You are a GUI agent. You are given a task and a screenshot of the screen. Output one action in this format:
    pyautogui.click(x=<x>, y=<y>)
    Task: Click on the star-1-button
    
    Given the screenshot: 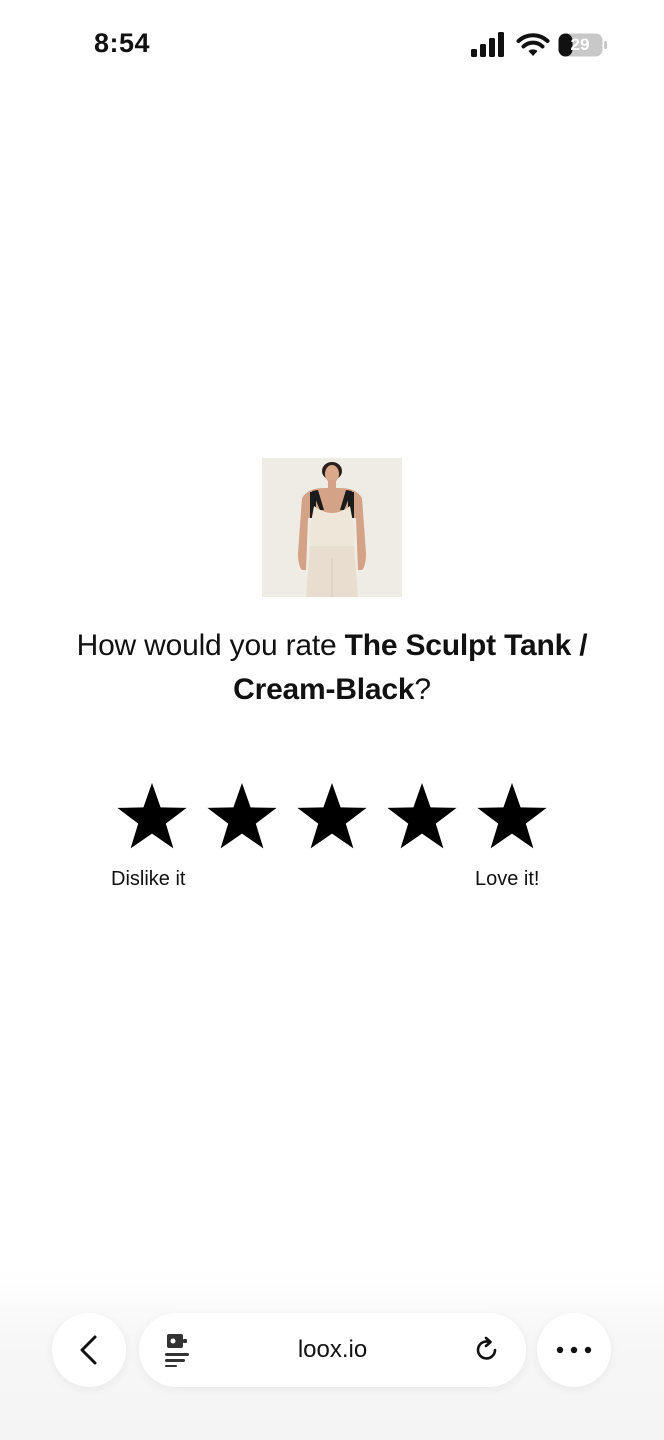 What is the action you would take?
    pyautogui.click(x=152, y=816)
    